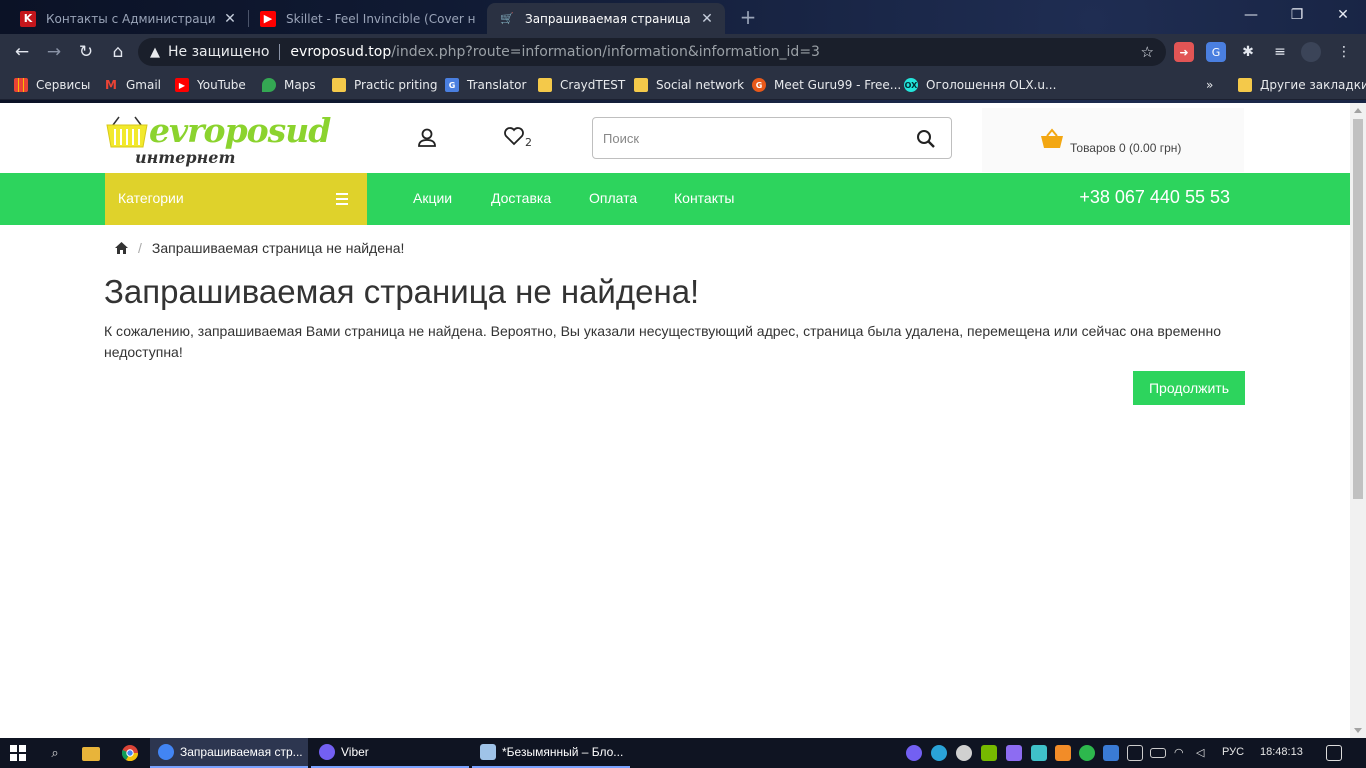 The width and height of the screenshot is (1366, 768). What do you see at coordinates (1233, 752) in the screenshot?
I see `language-indicator: РУС` at bounding box center [1233, 752].